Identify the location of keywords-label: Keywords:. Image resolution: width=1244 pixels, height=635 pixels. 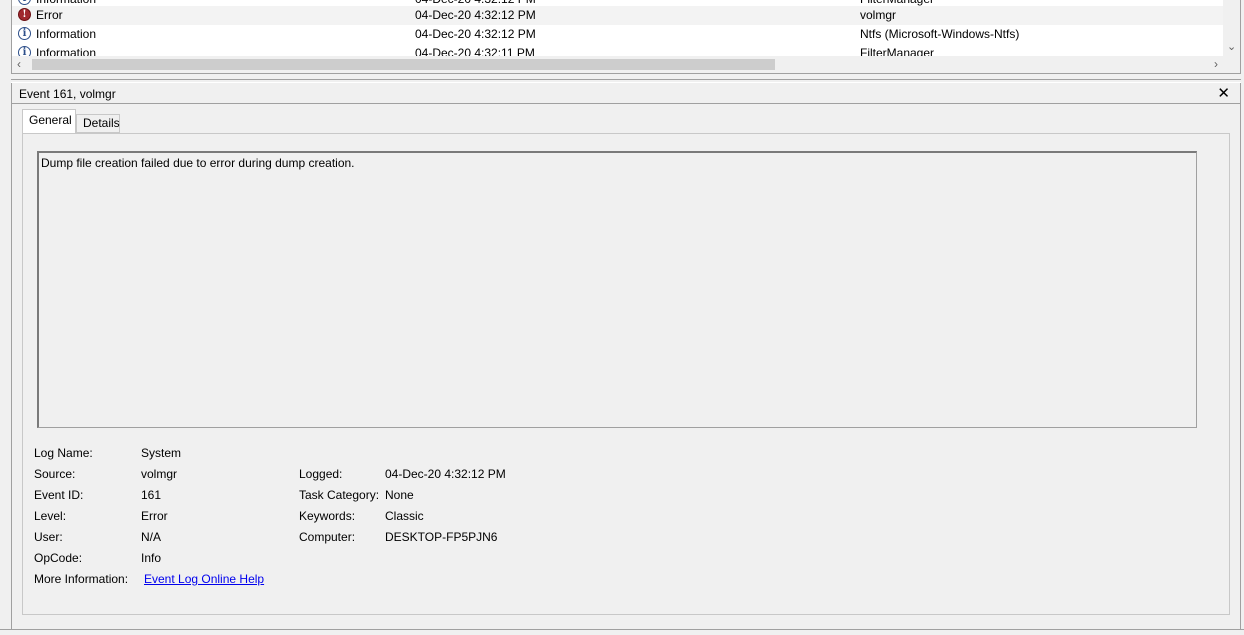
(327, 516).